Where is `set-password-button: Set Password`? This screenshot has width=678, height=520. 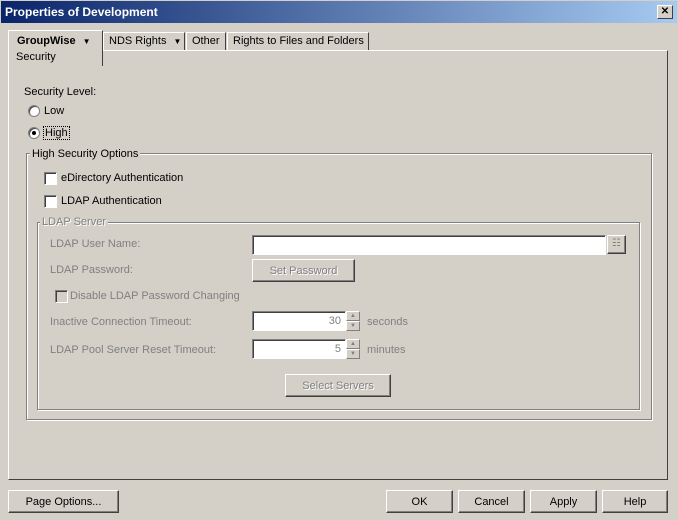
set-password-button: Set Password is located at coordinates (303, 270).